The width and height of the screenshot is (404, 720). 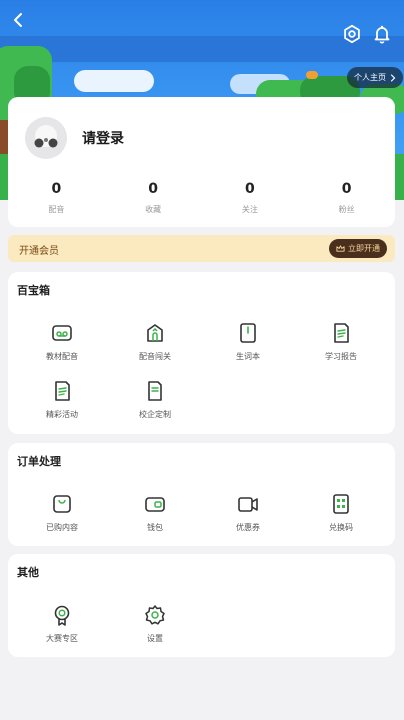 What do you see at coordinates (340, 248) in the screenshot?
I see `crown-icon` at bounding box center [340, 248].